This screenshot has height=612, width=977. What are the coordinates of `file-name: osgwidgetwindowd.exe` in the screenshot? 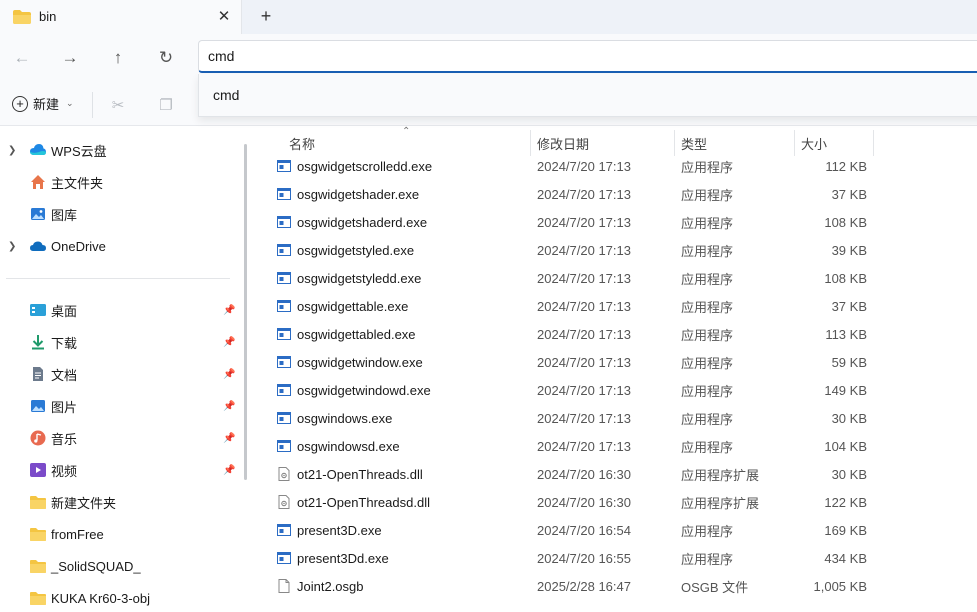 It's located at (364, 390).